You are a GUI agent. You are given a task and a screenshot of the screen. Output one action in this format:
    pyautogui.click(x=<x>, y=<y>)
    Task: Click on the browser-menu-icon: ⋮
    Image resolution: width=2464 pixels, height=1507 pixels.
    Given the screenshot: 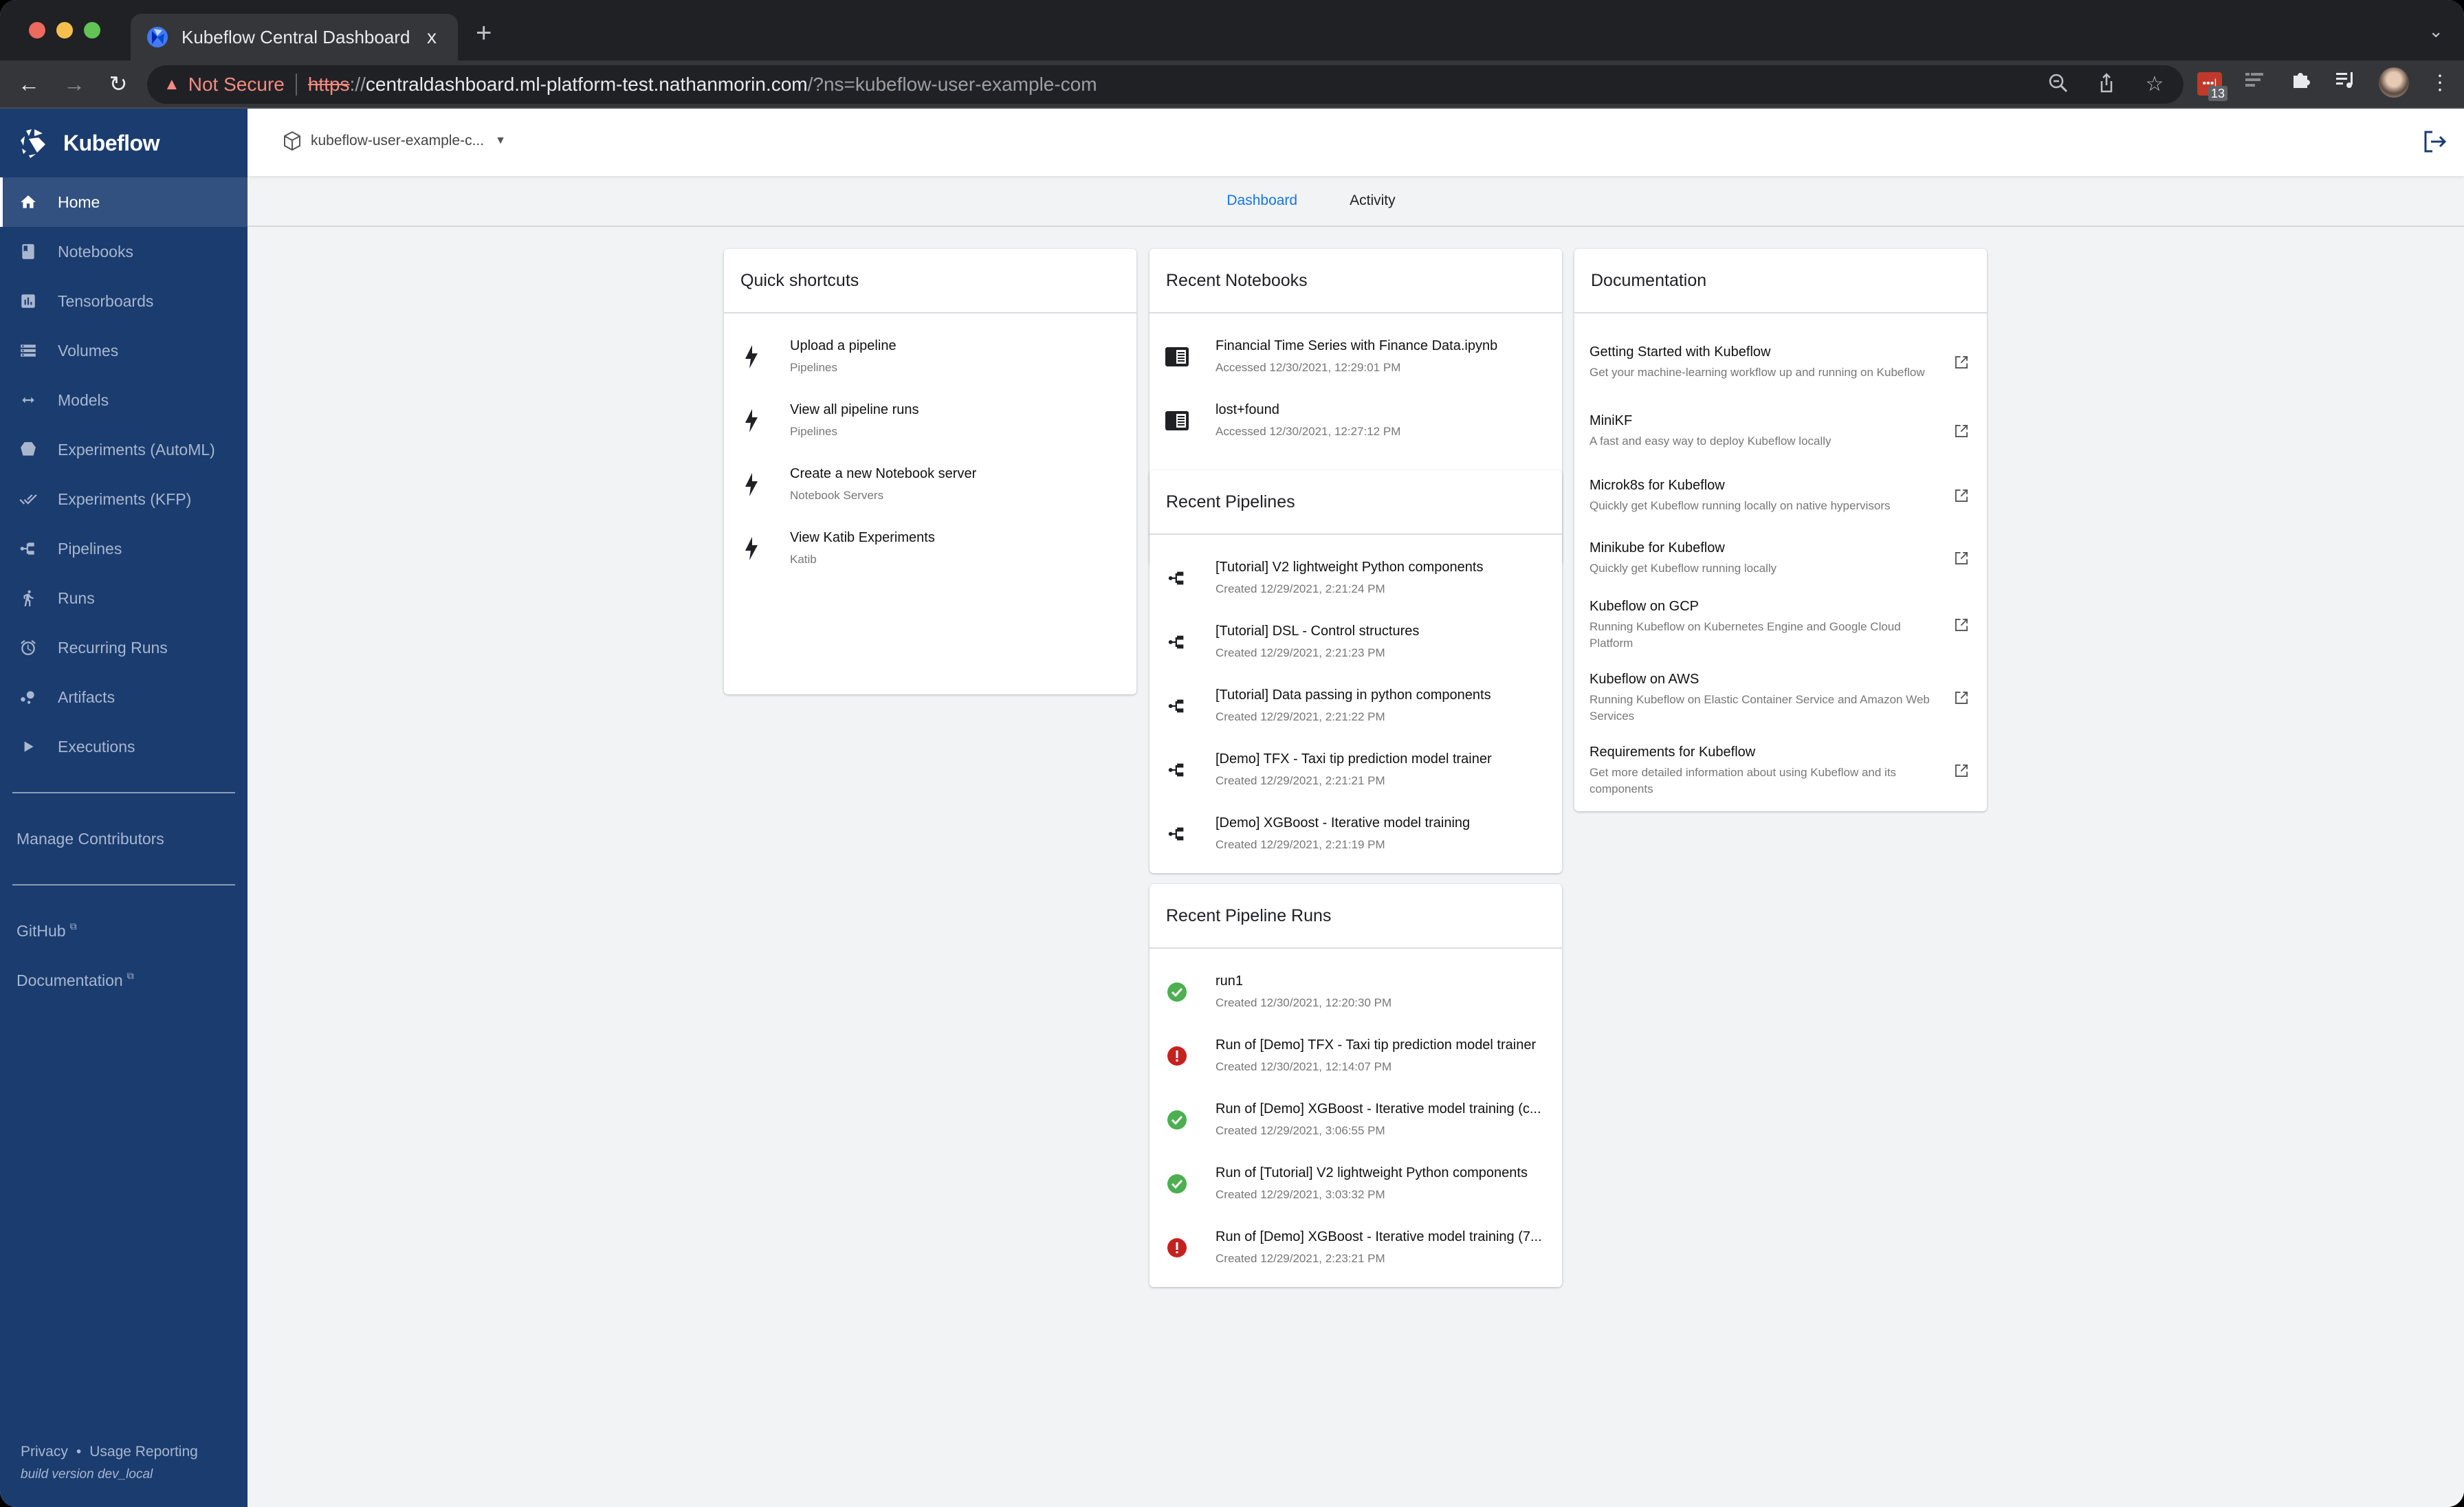 What is the action you would take?
    pyautogui.click(x=2440, y=83)
    